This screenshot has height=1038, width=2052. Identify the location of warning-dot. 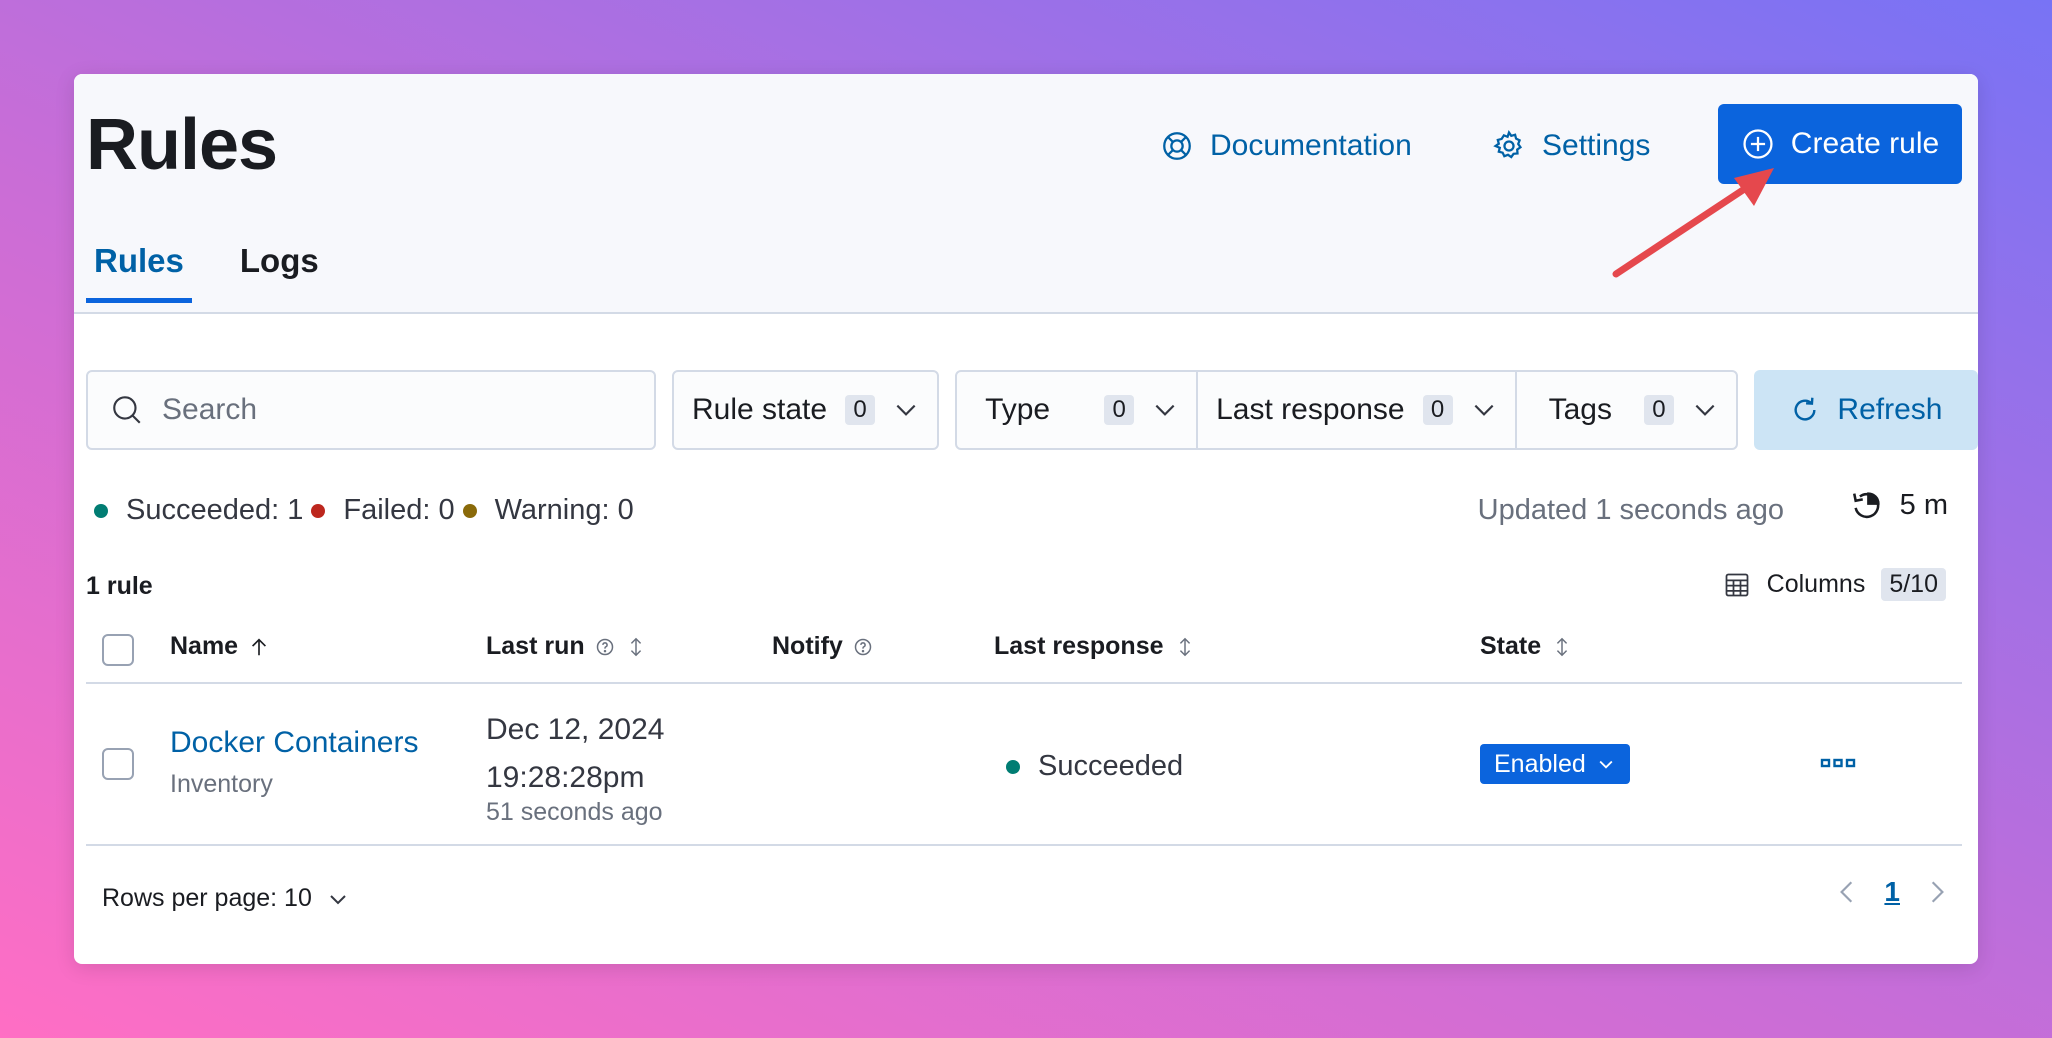
(469, 510).